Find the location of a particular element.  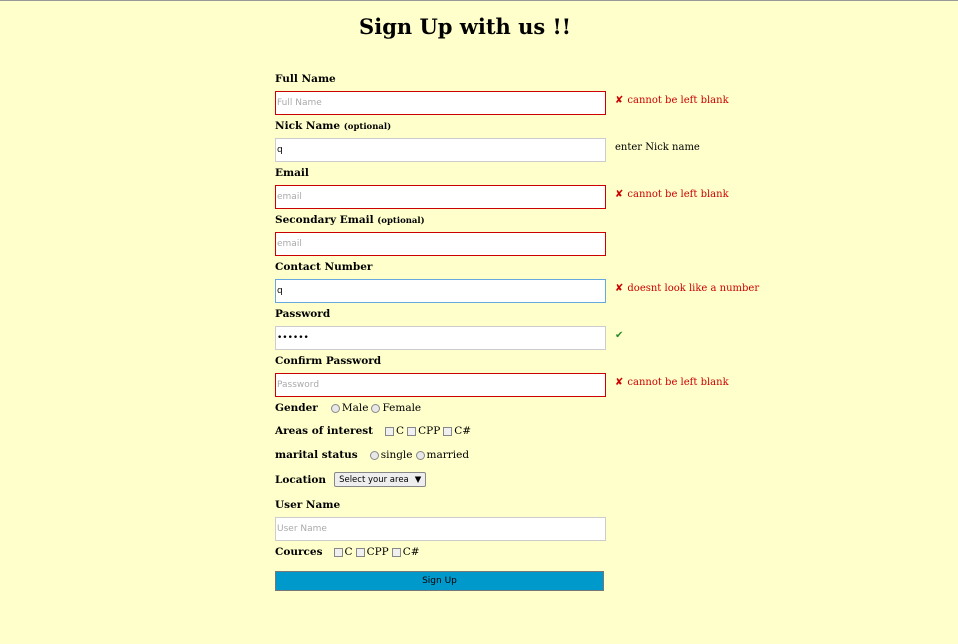

gender-row: Gender Male Female is located at coordinates (349, 408).